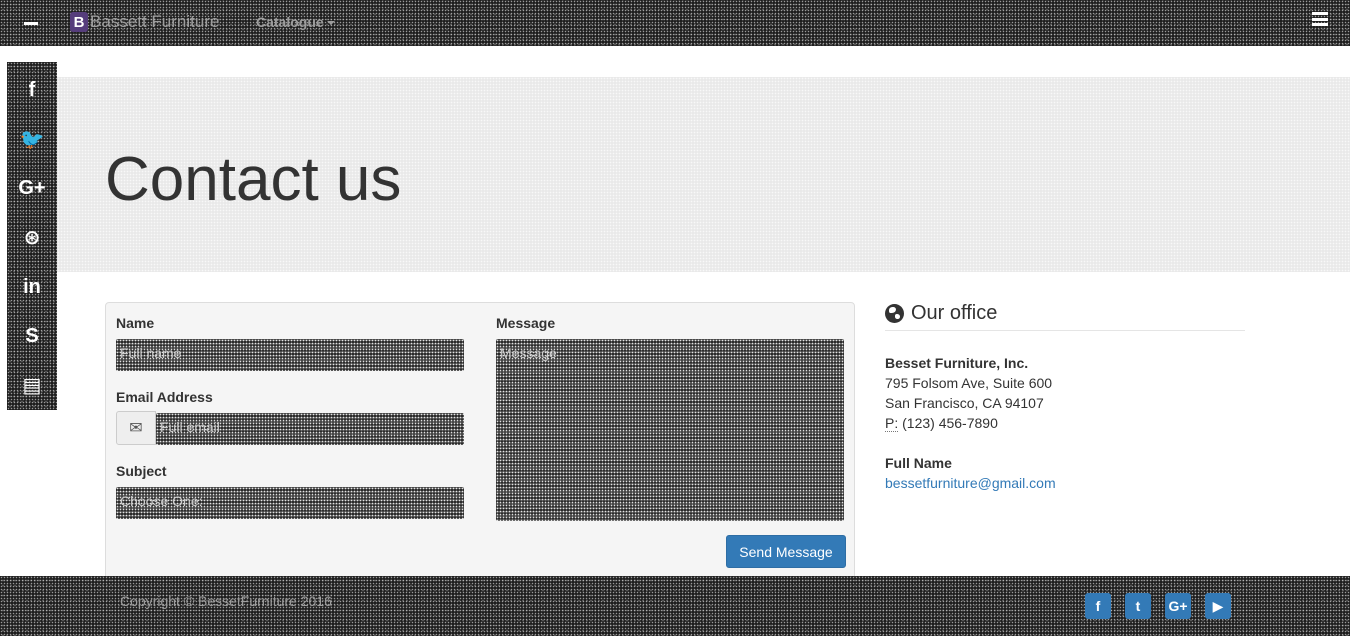 This screenshot has width=1350, height=636. What do you see at coordinates (969, 383) in the screenshot?
I see `address-line-1: 795 Folsom Ave, Suite 600` at bounding box center [969, 383].